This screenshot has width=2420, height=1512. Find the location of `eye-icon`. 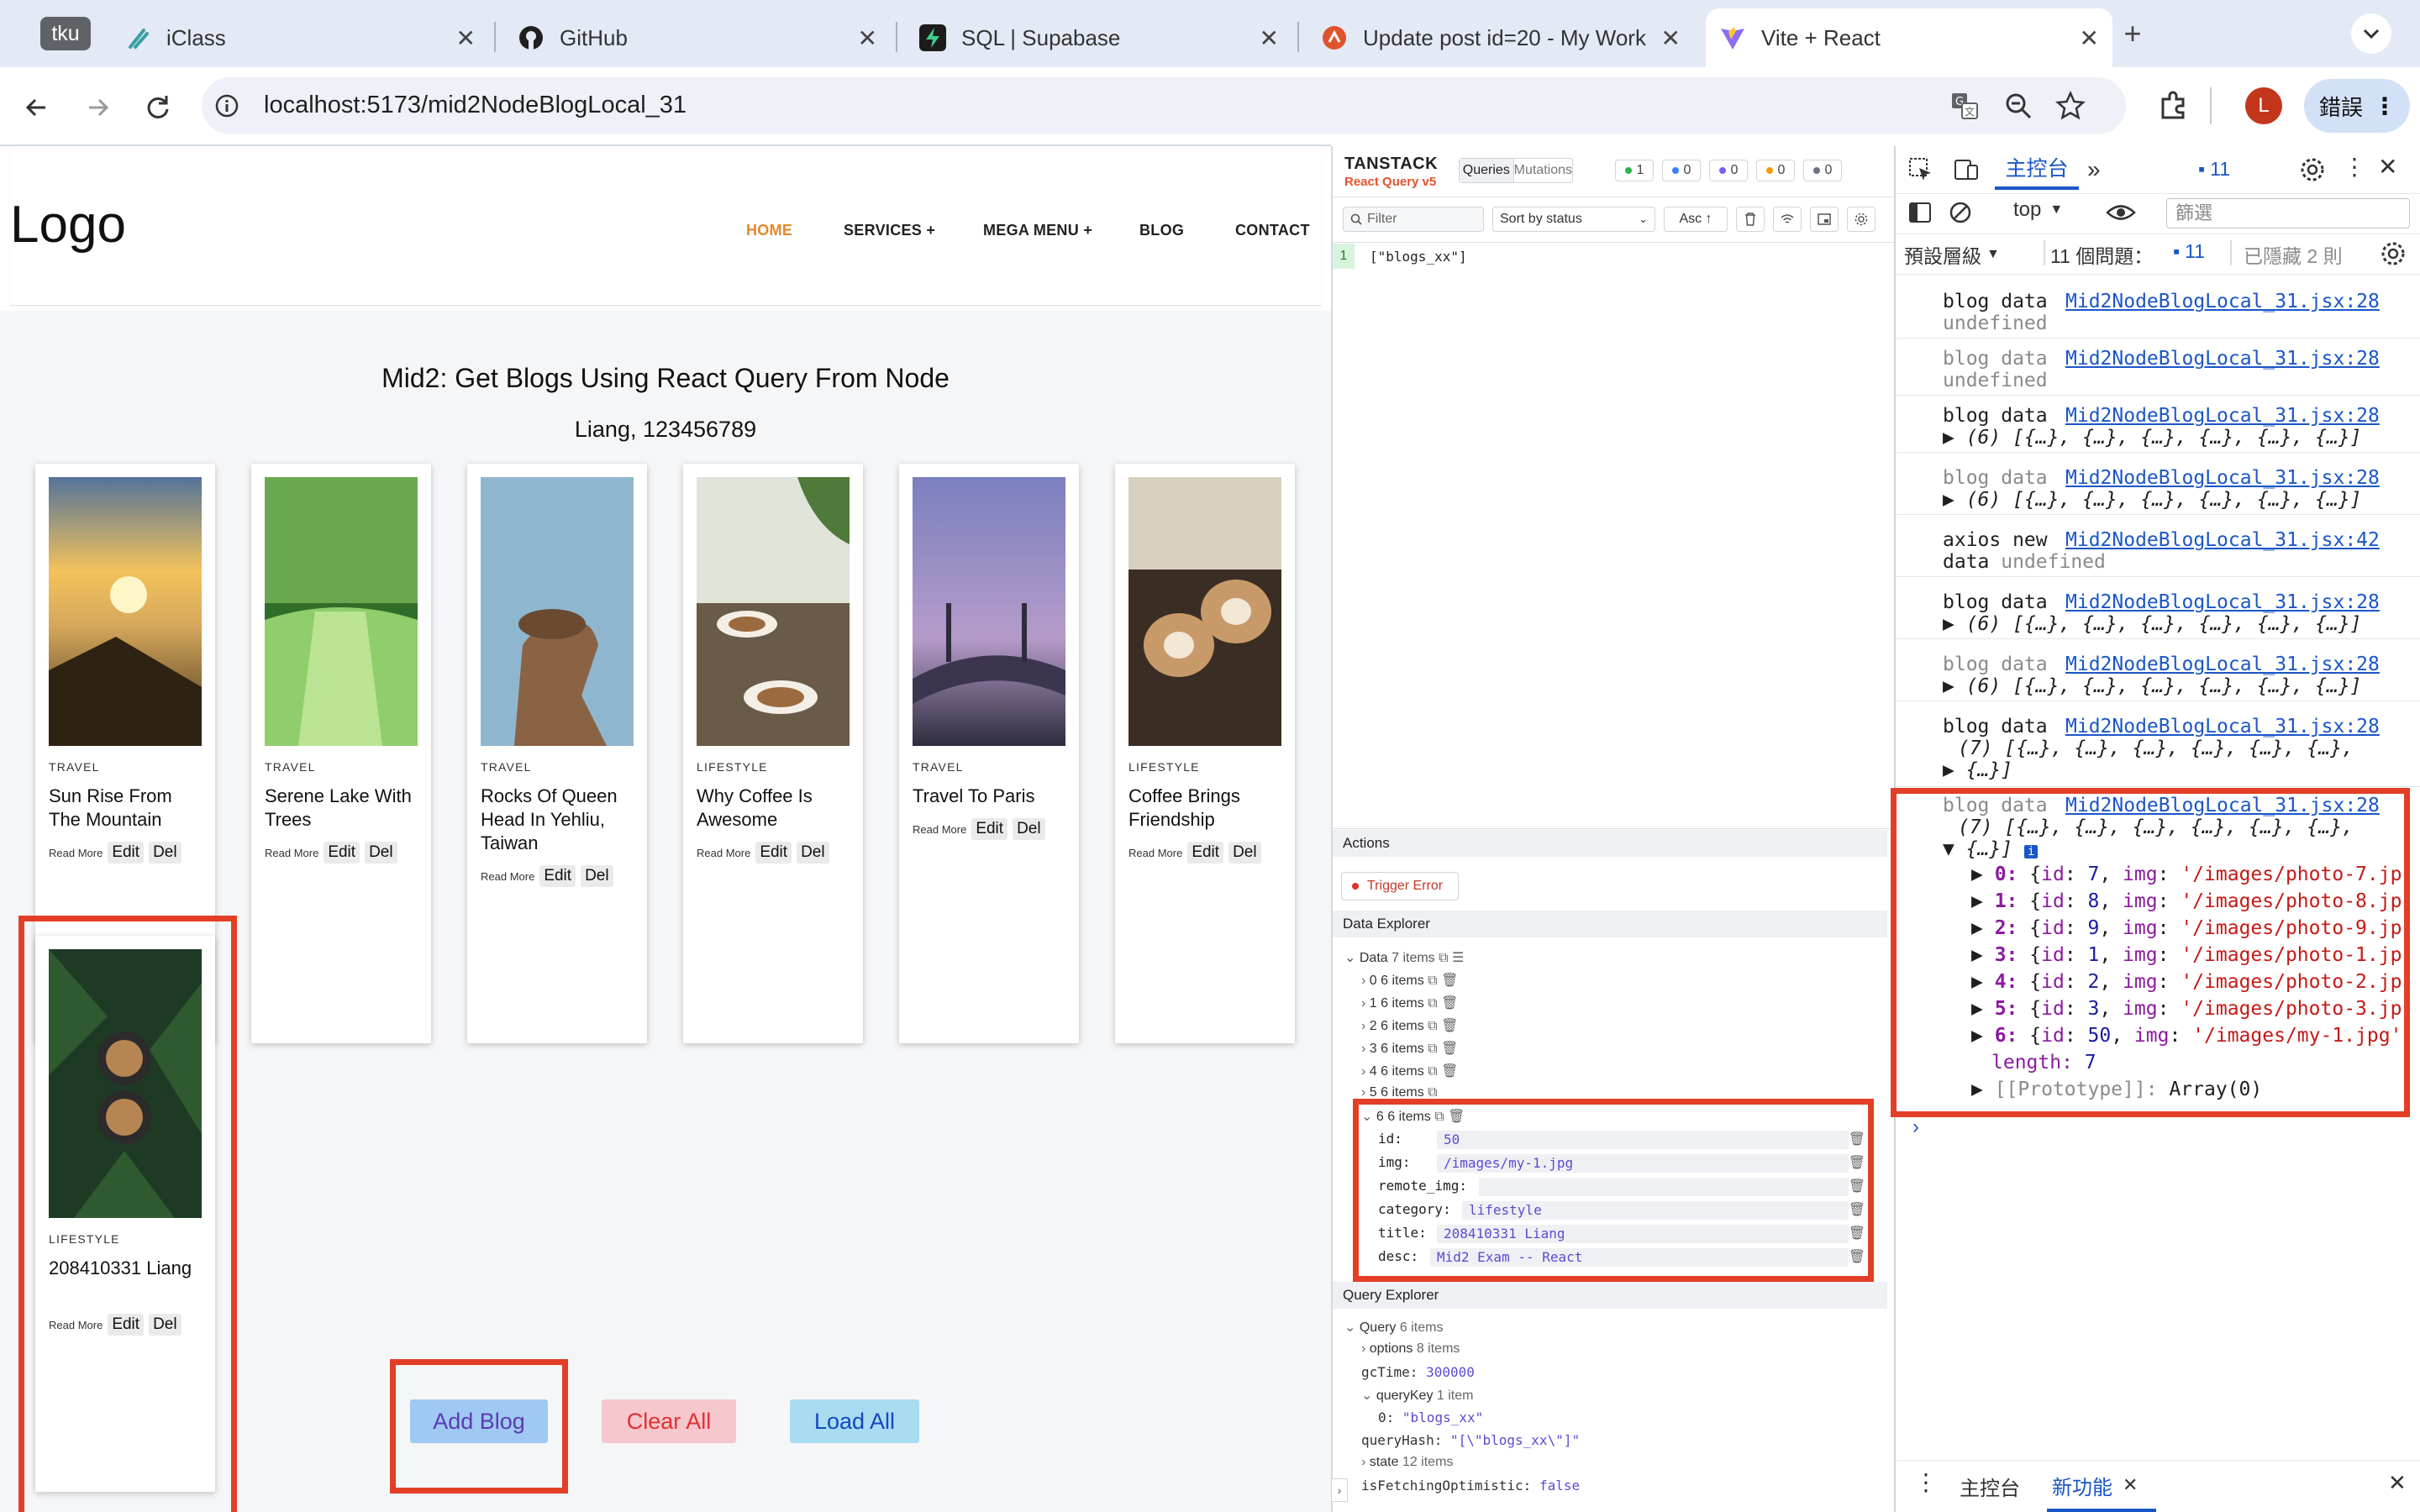

eye-icon is located at coordinates (2121, 212).